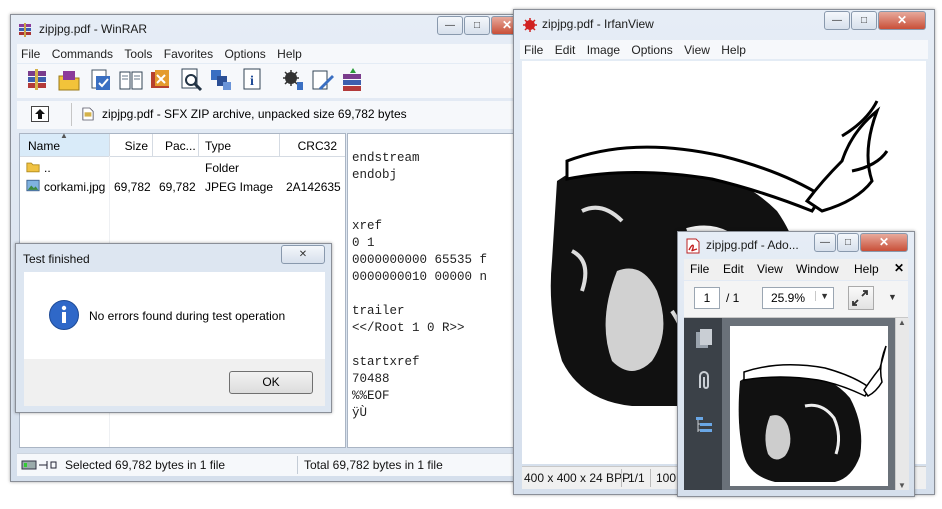  I want to click on adobe-document-area, so click(808, 404).